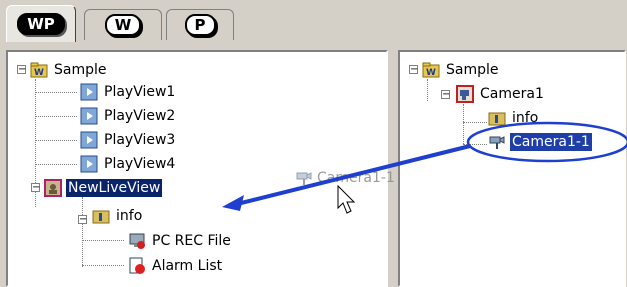 Image resolution: width=627 pixels, height=287 pixels. I want to click on tree-node-playview1: PlayView1, so click(128, 92).